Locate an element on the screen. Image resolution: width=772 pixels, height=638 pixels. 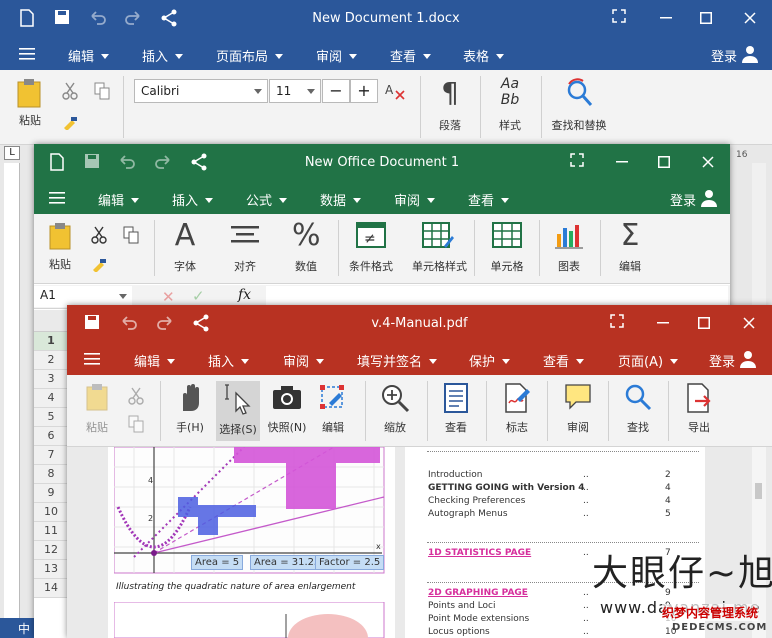
row-header: 9 is located at coordinates (51, 493).